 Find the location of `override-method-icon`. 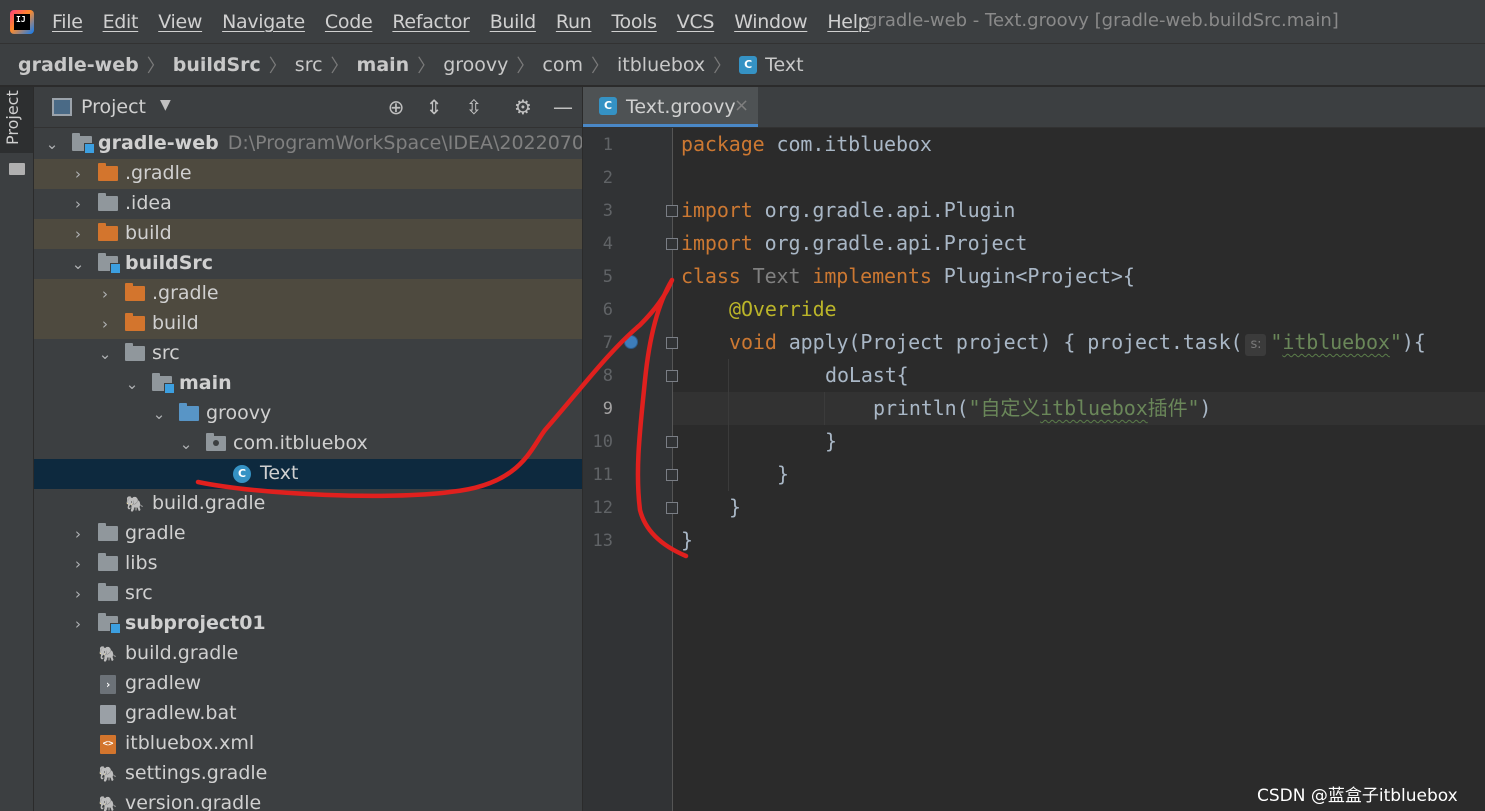

override-method-icon is located at coordinates (631, 342).